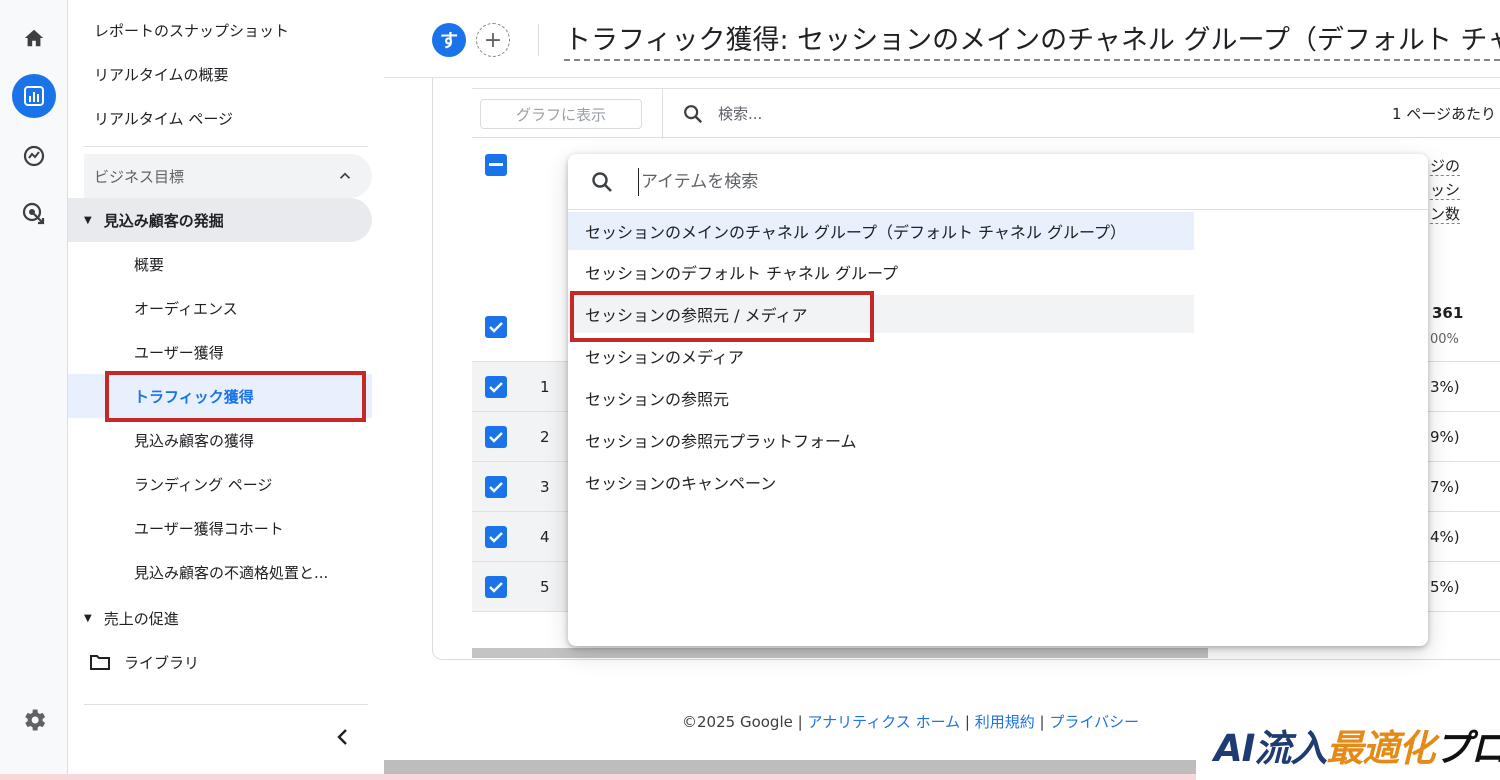  What do you see at coordinates (220, 440) in the screenshot?
I see `nav-item-lead-acquisition: 見込み顧客の獲得` at bounding box center [220, 440].